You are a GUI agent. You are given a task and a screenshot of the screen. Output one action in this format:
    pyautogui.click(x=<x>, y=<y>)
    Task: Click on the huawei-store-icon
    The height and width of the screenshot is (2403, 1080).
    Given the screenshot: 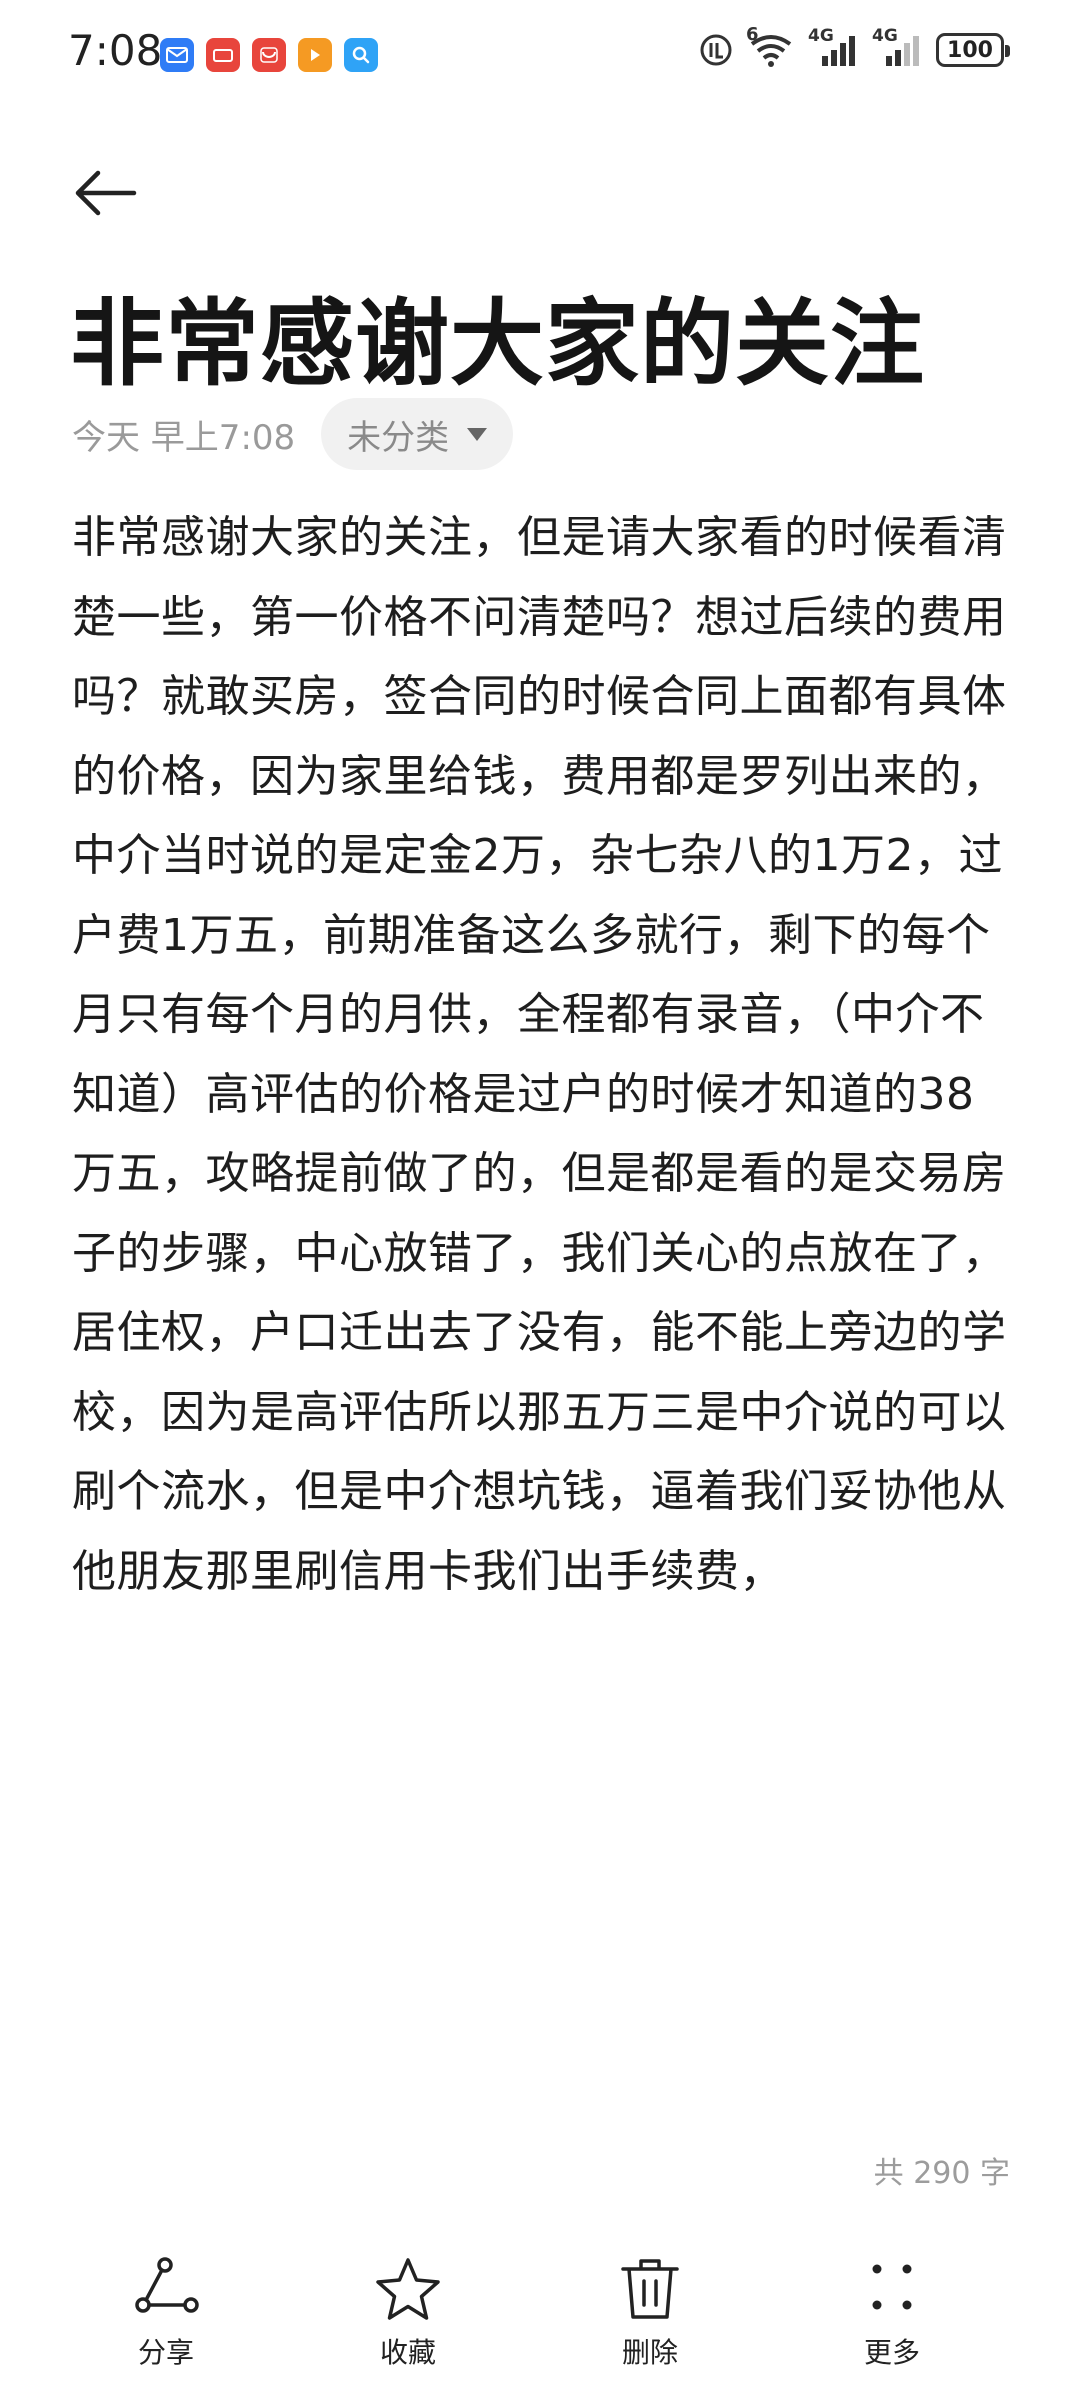 What is the action you would take?
    pyautogui.click(x=269, y=55)
    